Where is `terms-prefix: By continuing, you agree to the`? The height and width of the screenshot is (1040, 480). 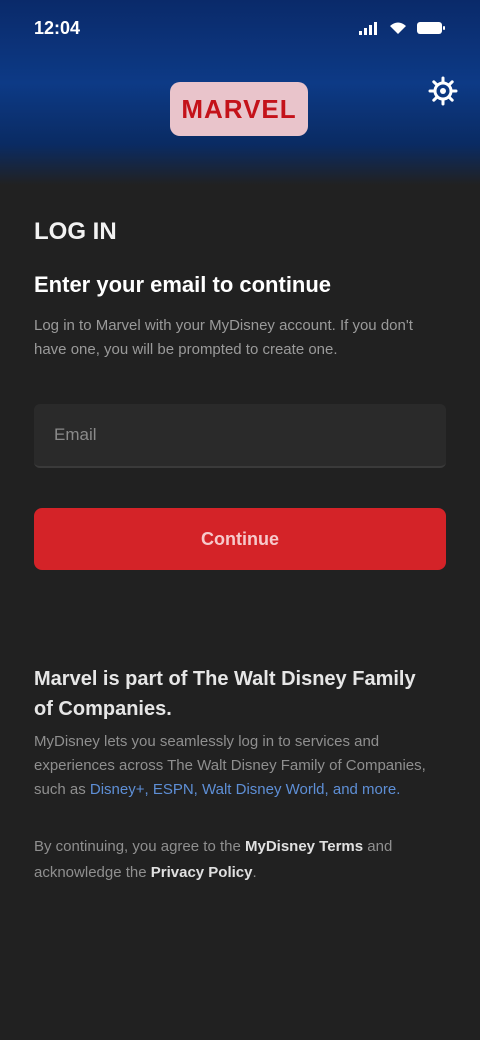 terms-prefix: By continuing, you agree to the is located at coordinates (139, 846).